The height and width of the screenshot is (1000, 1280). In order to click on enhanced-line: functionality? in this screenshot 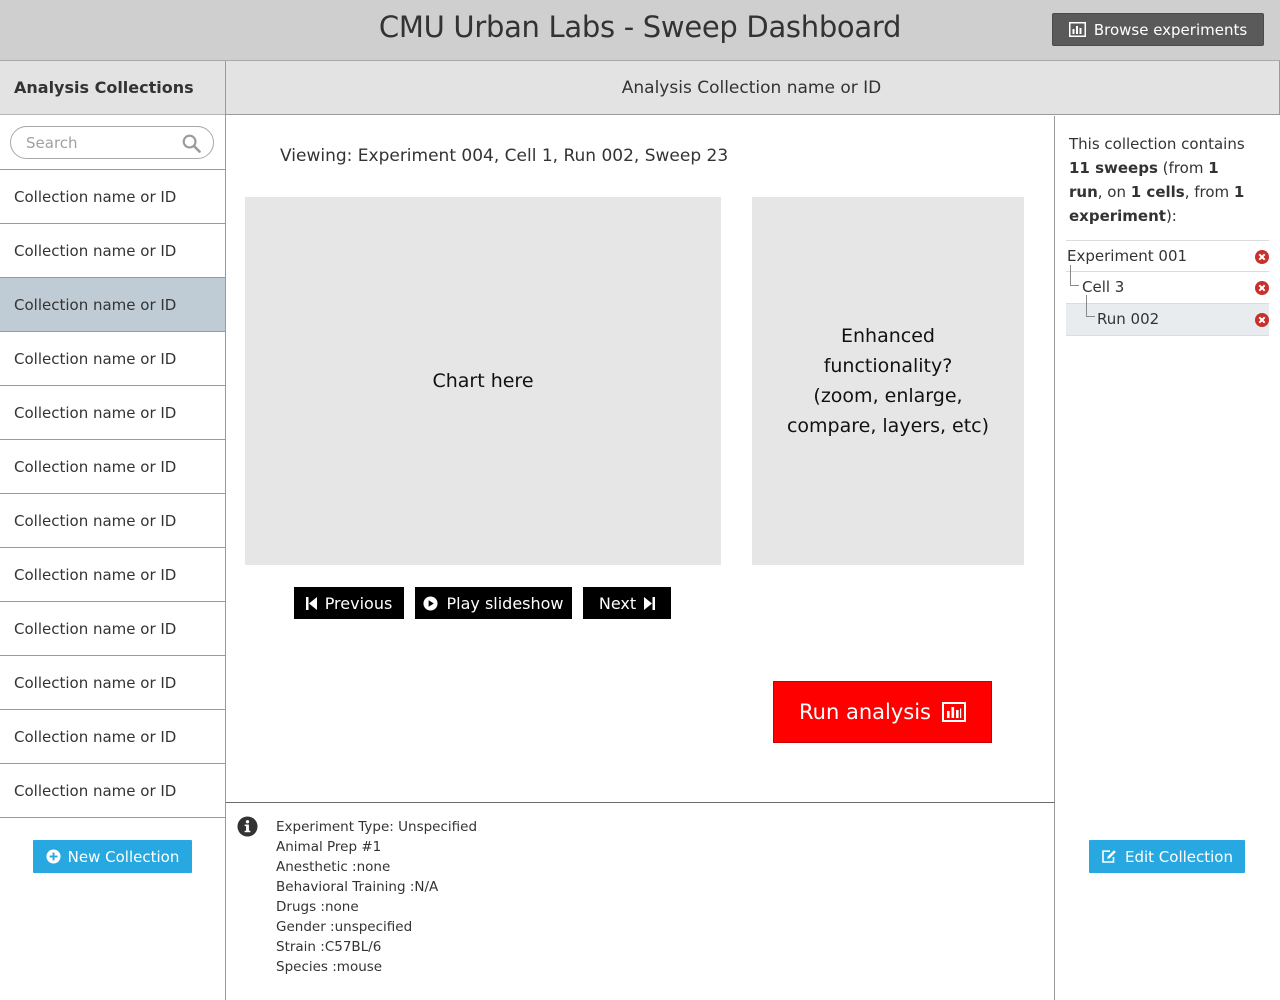, I will do `click(888, 366)`.